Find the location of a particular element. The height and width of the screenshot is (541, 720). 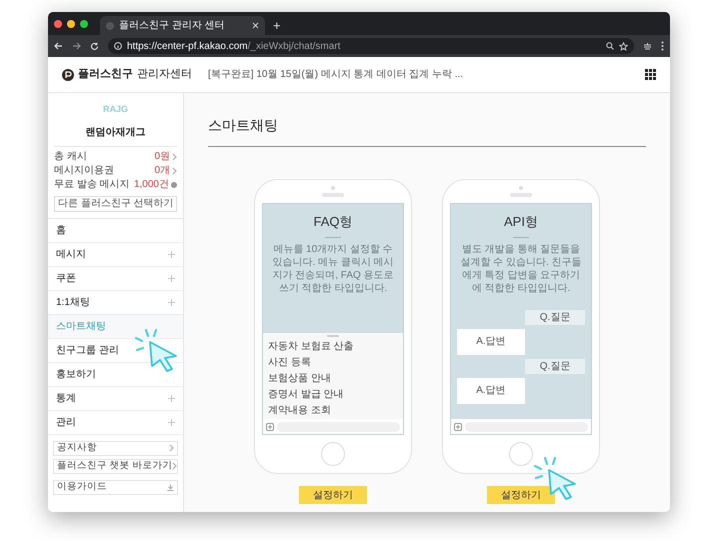

faq-menu-item: 보험상품 안내 is located at coordinates (333, 379).